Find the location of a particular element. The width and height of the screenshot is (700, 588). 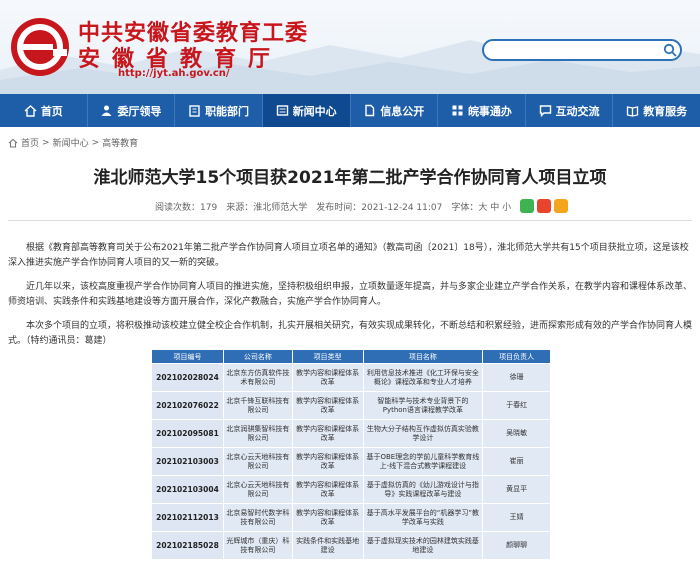

star-icon is located at coordinates (561, 206).